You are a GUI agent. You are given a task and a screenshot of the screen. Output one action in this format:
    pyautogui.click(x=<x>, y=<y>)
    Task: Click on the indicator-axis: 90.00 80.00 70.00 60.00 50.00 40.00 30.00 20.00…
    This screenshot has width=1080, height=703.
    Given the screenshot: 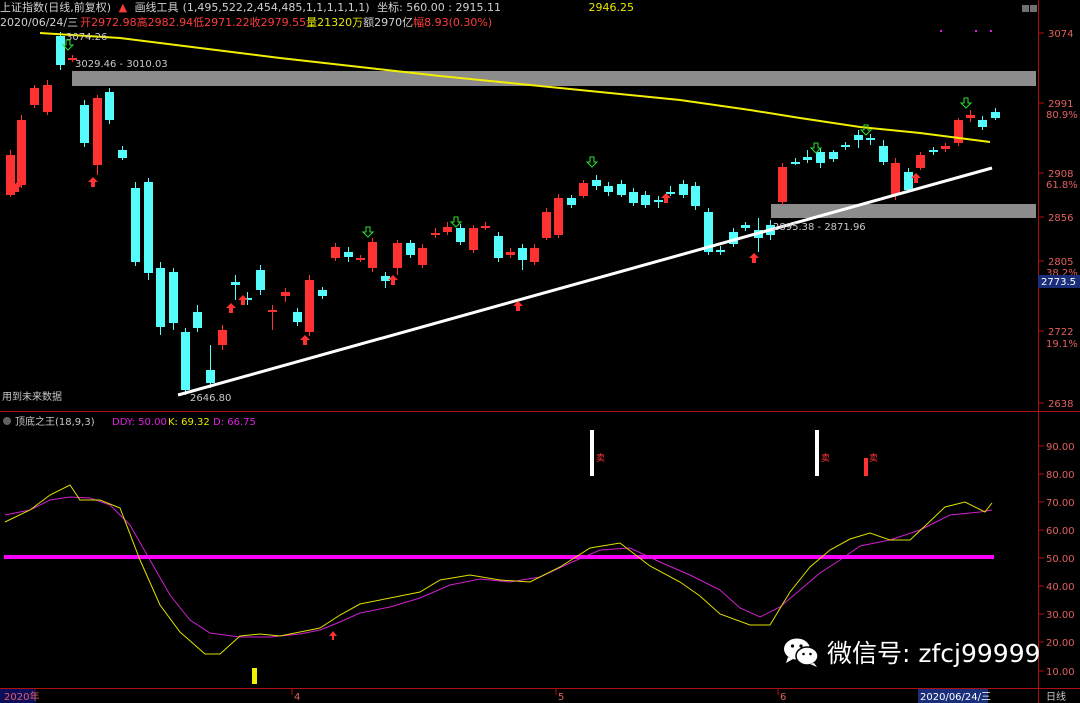 What is the action you would take?
    pyautogui.click(x=1056, y=560)
    